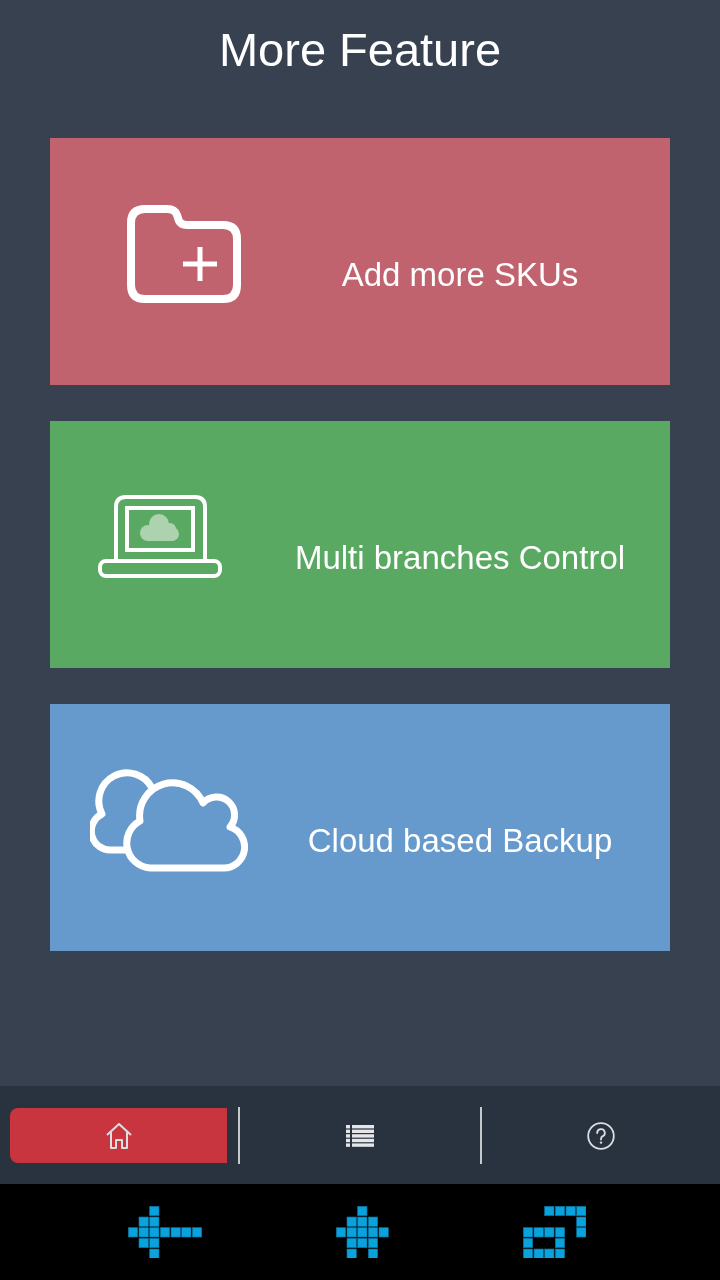  I want to click on feature-label: Cloud based Backup, so click(460, 840).